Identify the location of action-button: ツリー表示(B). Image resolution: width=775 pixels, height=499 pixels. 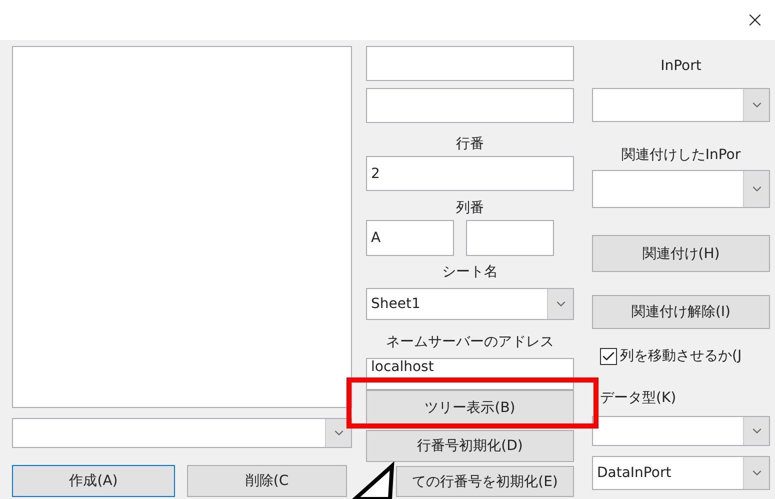
(470, 407).